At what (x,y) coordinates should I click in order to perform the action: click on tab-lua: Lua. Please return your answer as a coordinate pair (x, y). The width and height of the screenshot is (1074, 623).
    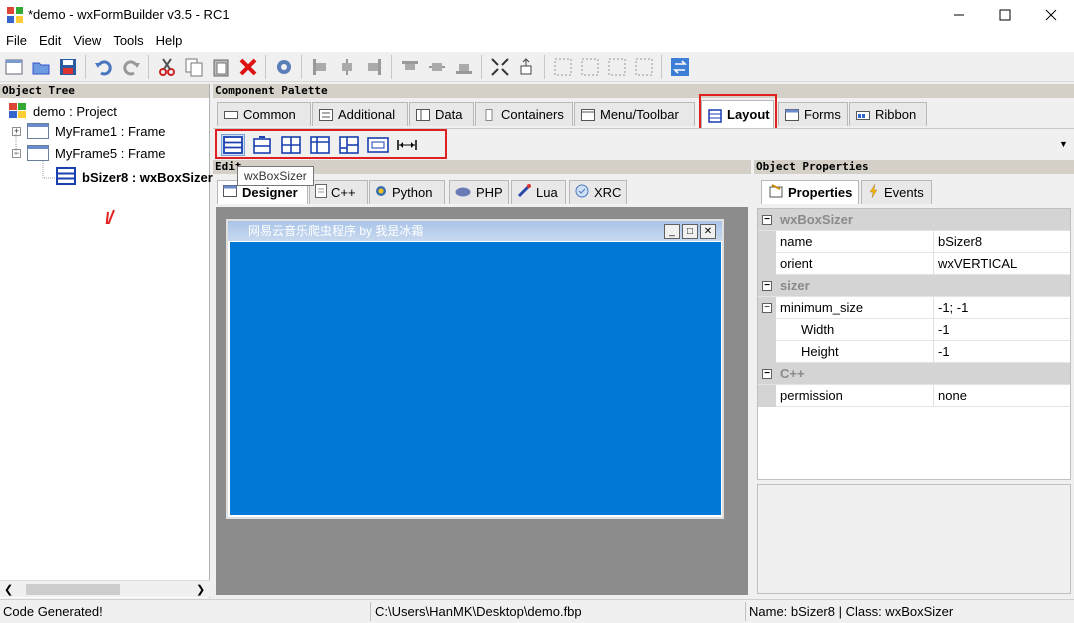
    Looking at the image, I should click on (538, 192).